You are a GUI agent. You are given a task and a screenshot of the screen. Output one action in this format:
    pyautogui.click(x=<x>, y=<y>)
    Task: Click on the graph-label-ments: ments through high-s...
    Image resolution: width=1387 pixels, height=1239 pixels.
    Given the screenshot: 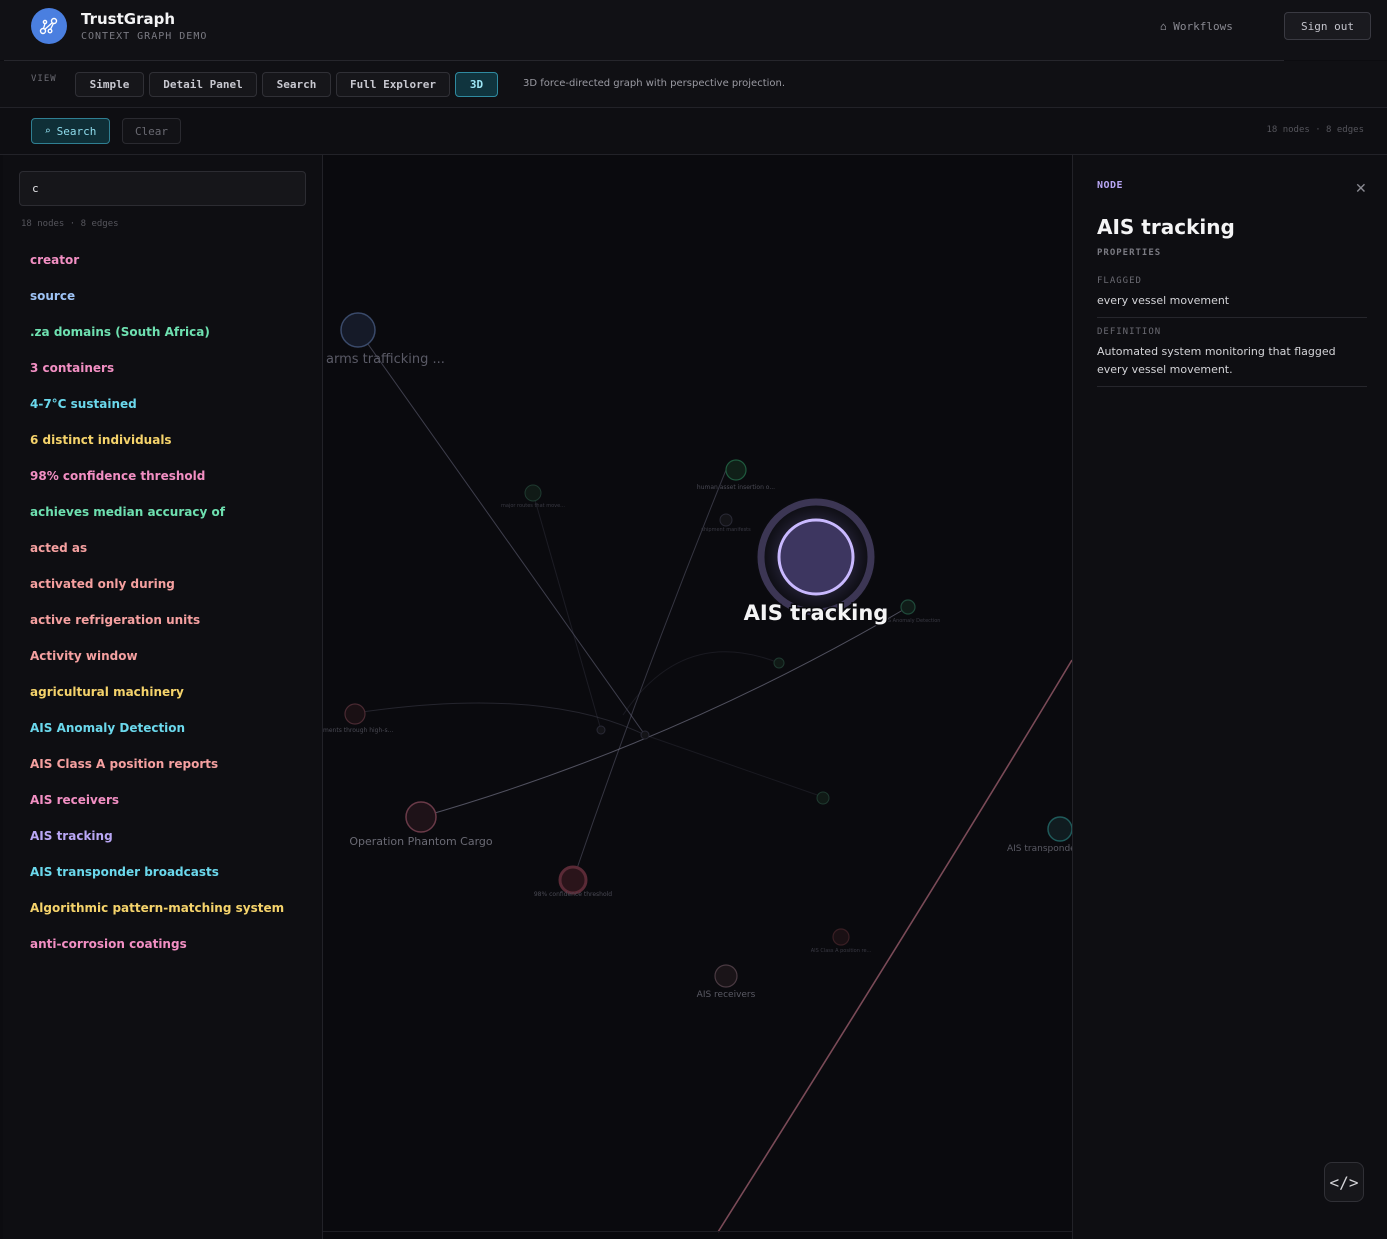 What is the action you would take?
    pyautogui.click(x=358, y=730)
    